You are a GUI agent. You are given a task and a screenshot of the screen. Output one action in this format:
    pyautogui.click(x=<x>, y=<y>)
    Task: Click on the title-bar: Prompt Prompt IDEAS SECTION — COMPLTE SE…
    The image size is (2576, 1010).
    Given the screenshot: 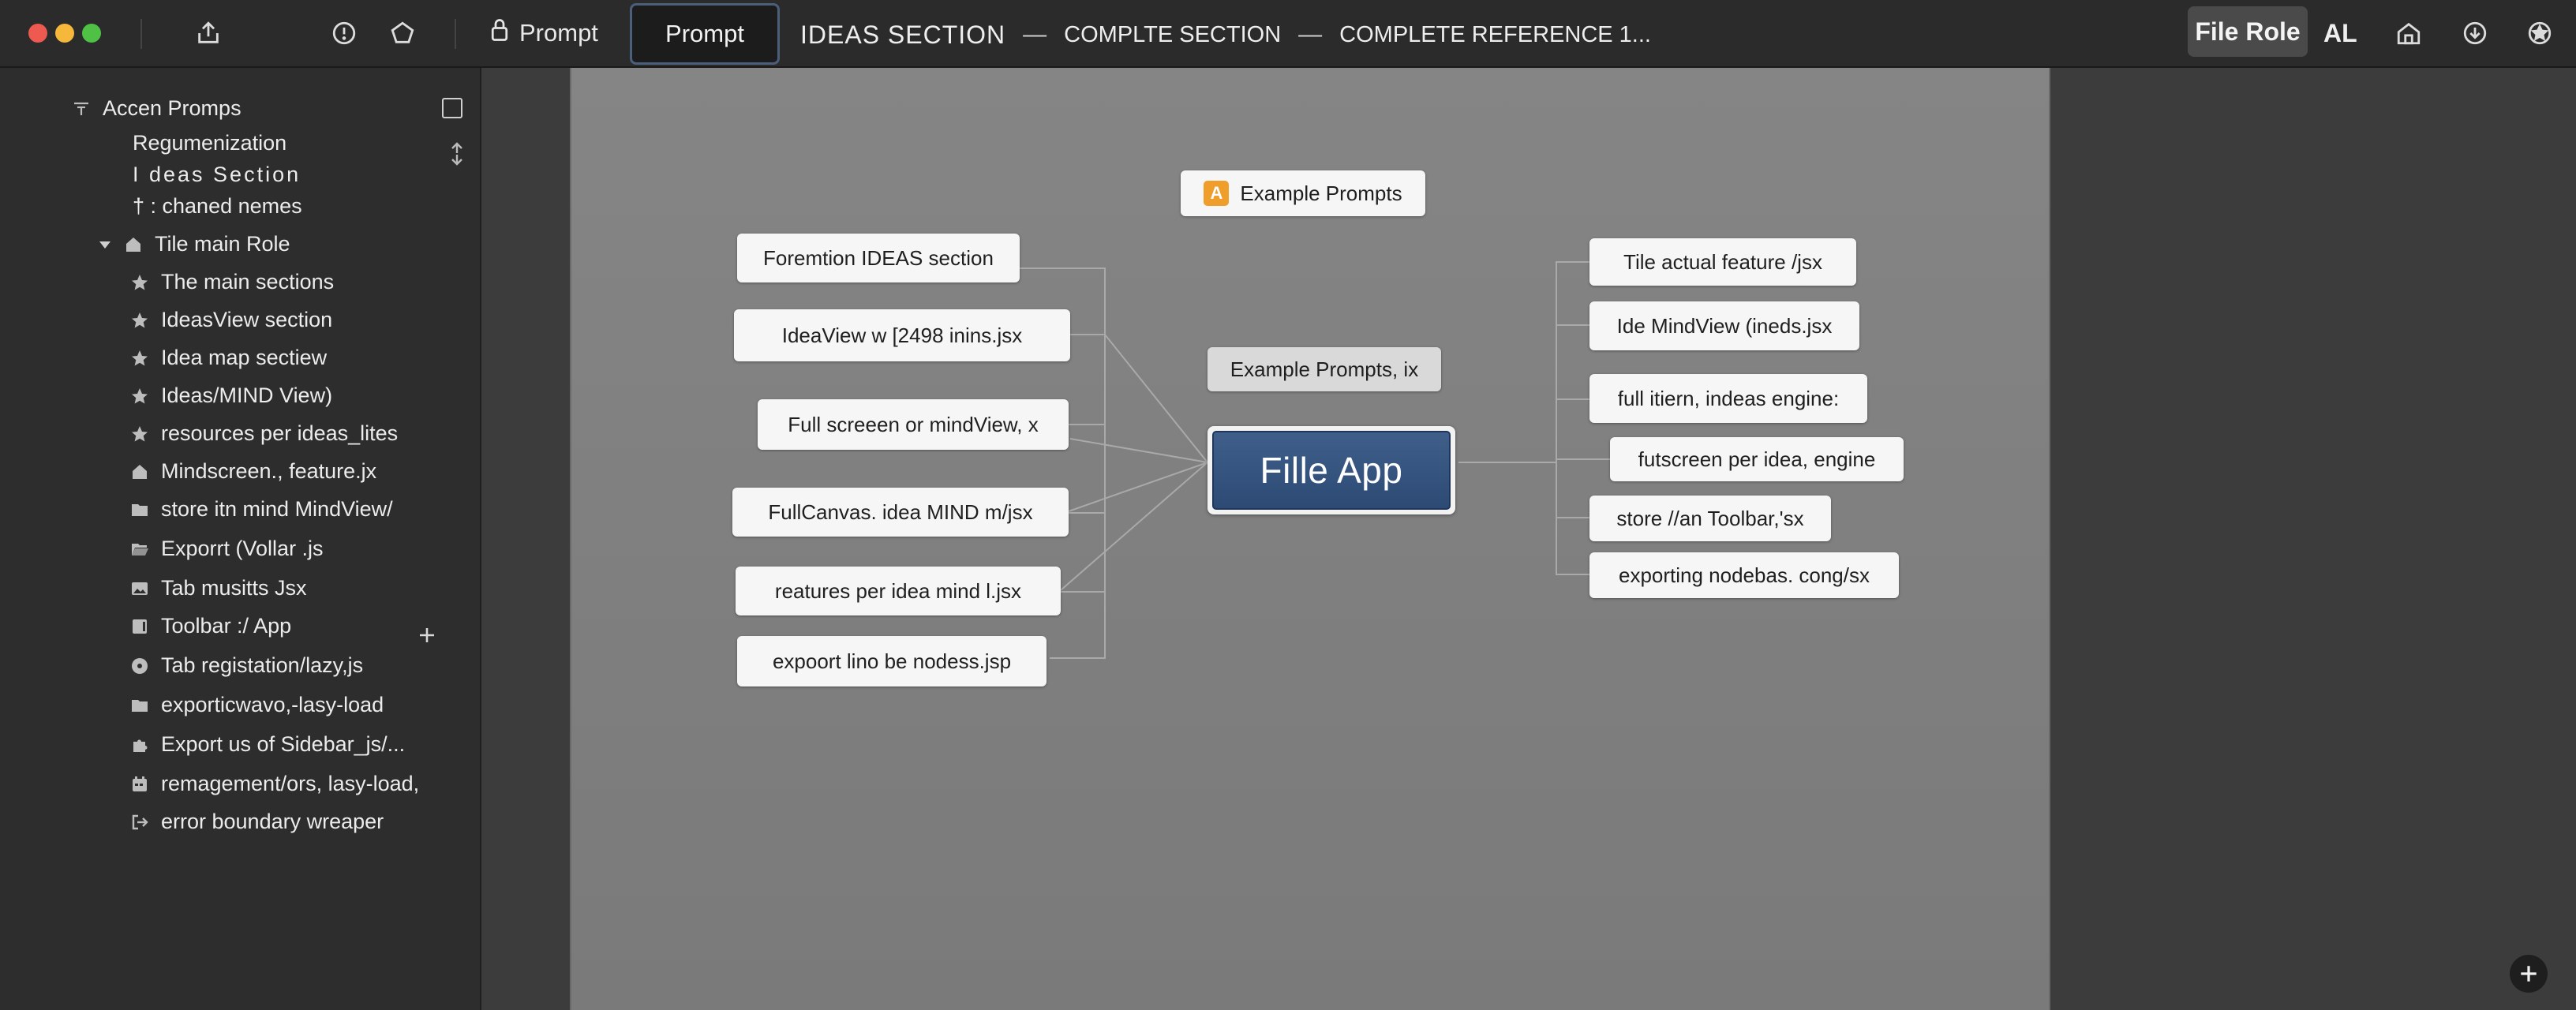 What is the action you would take?
    pyautogui.click(x=1288, y=34)
    